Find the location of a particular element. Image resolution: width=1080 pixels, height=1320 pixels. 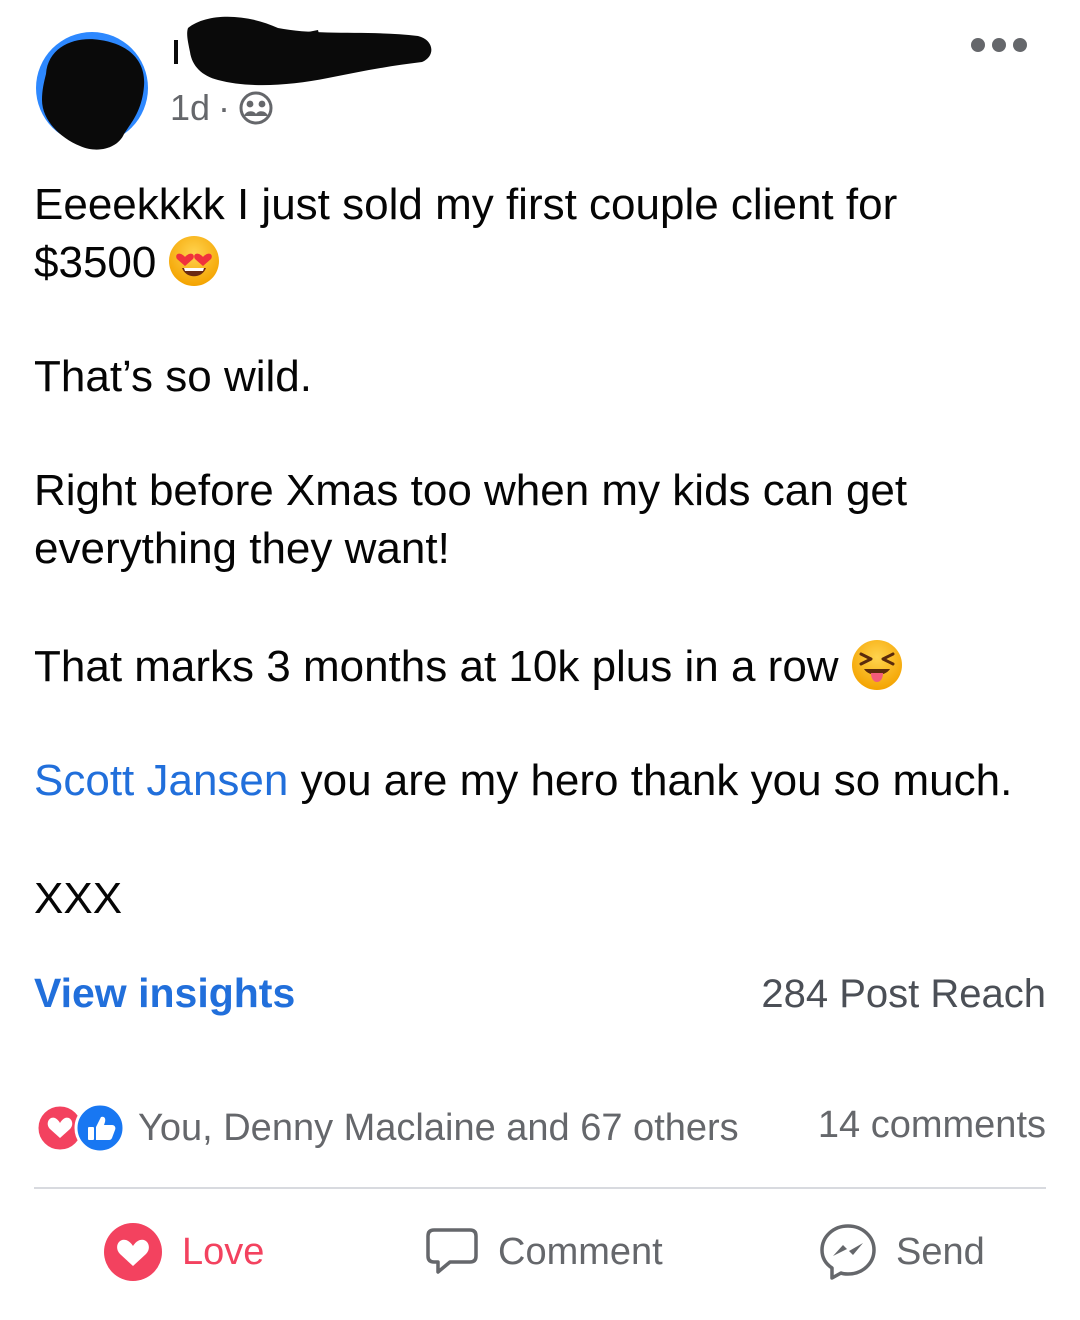

send-button: Send is located at coordinates (901, 1252).